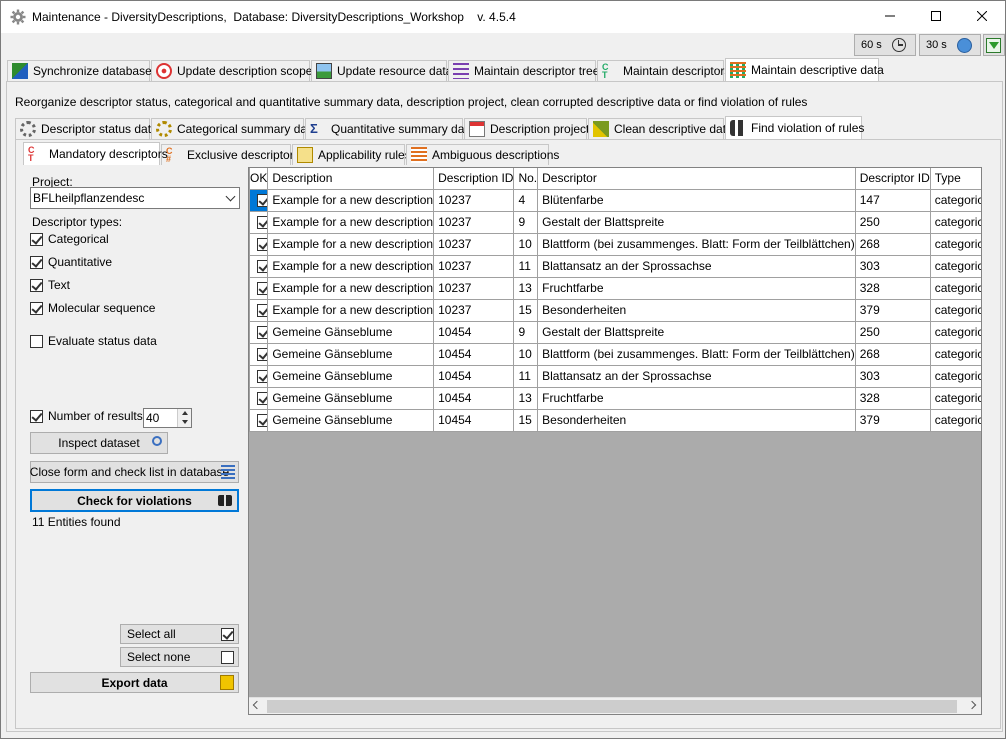 The height and width of the screenshot is (739, 1006). I want to click on tab-maintain-descriptor-trees: Maintain descriptor trees, so click(526, 70).